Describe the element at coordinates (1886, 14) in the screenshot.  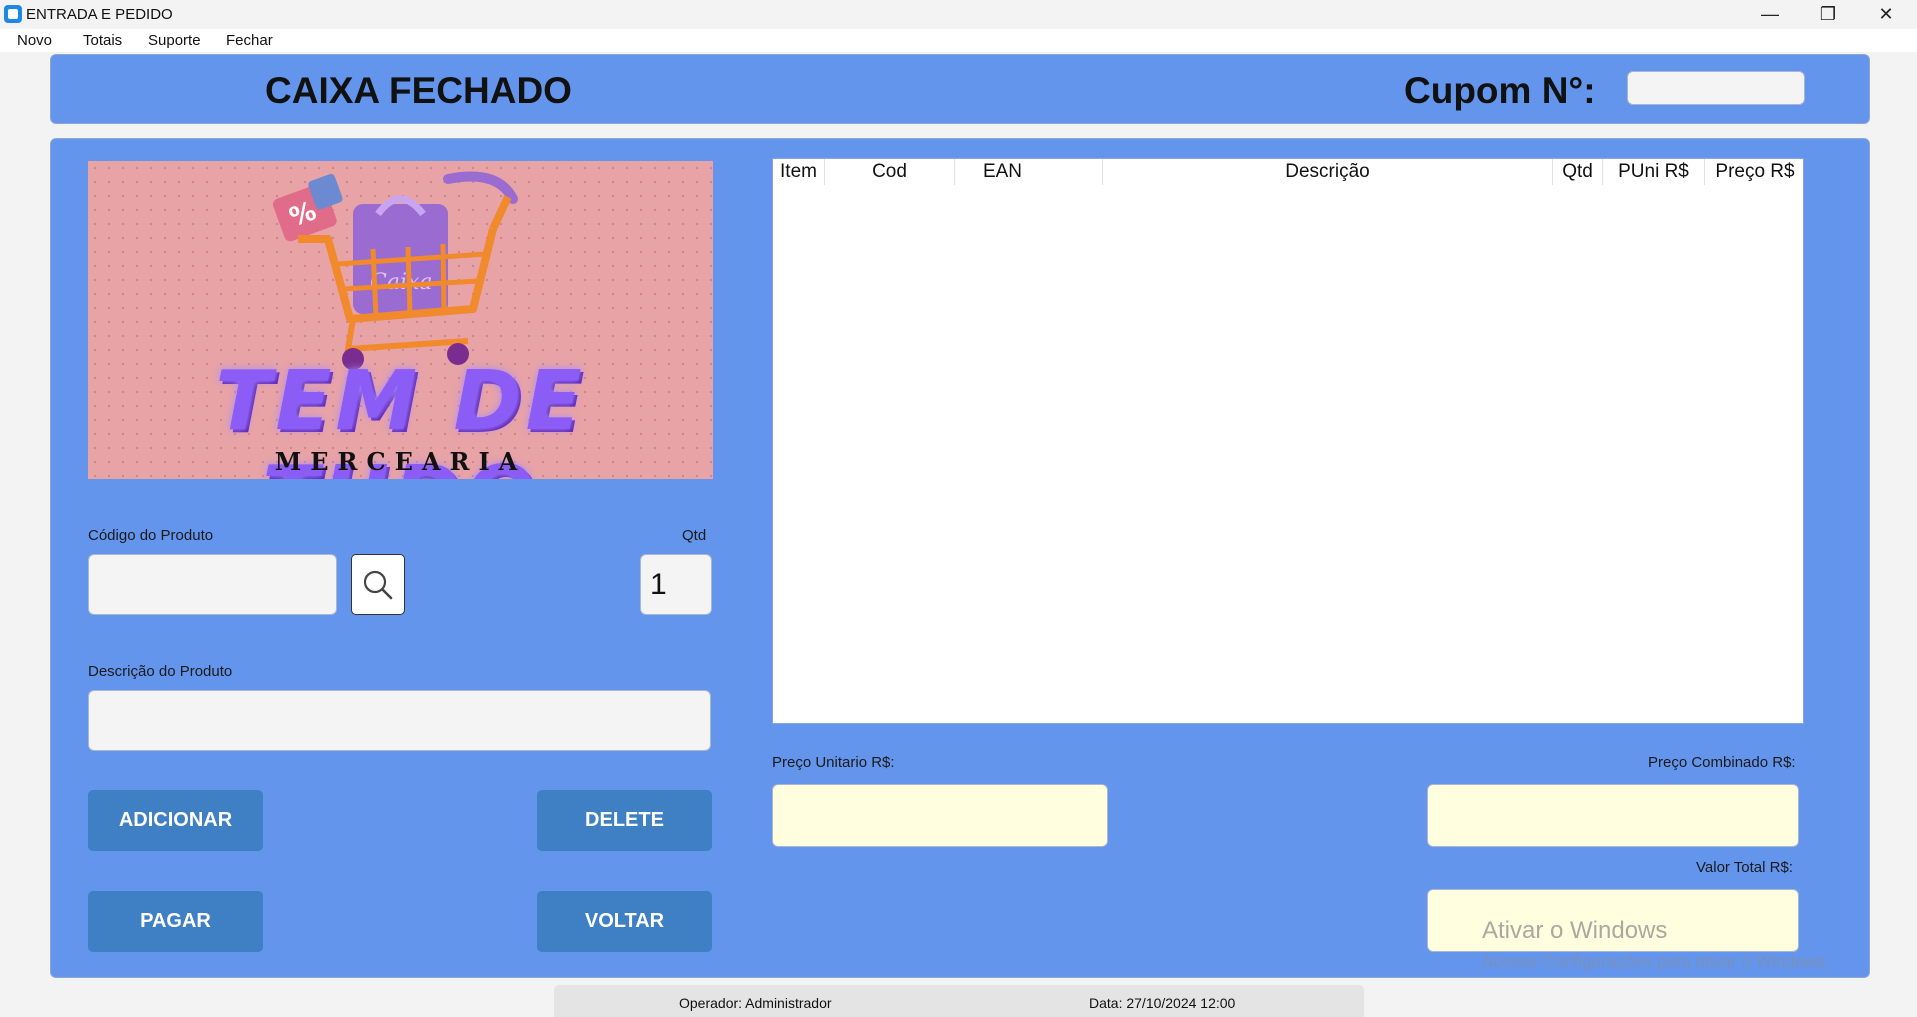
I see `close-button: ✕` at that location.